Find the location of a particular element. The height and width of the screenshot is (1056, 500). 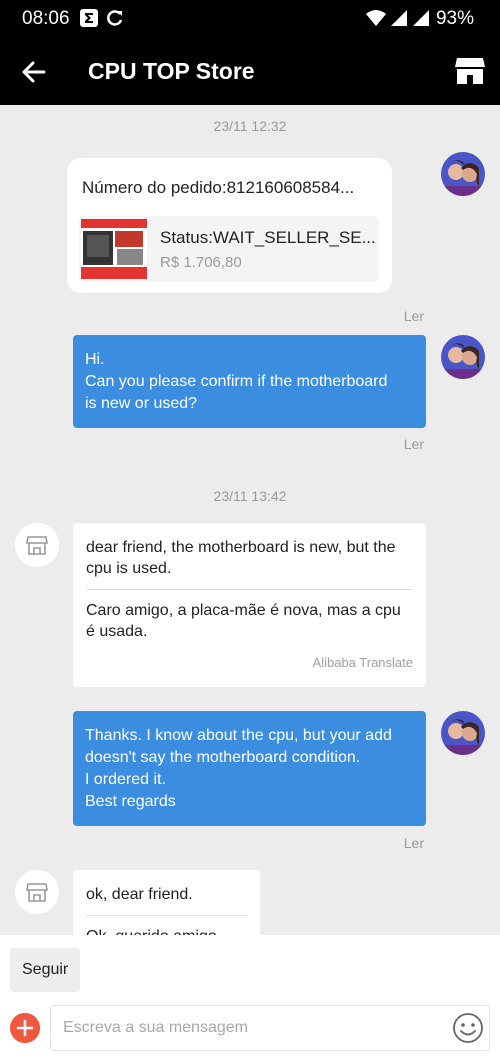

app-bar: CPU TOP Store is located at coordinates (250, 71).